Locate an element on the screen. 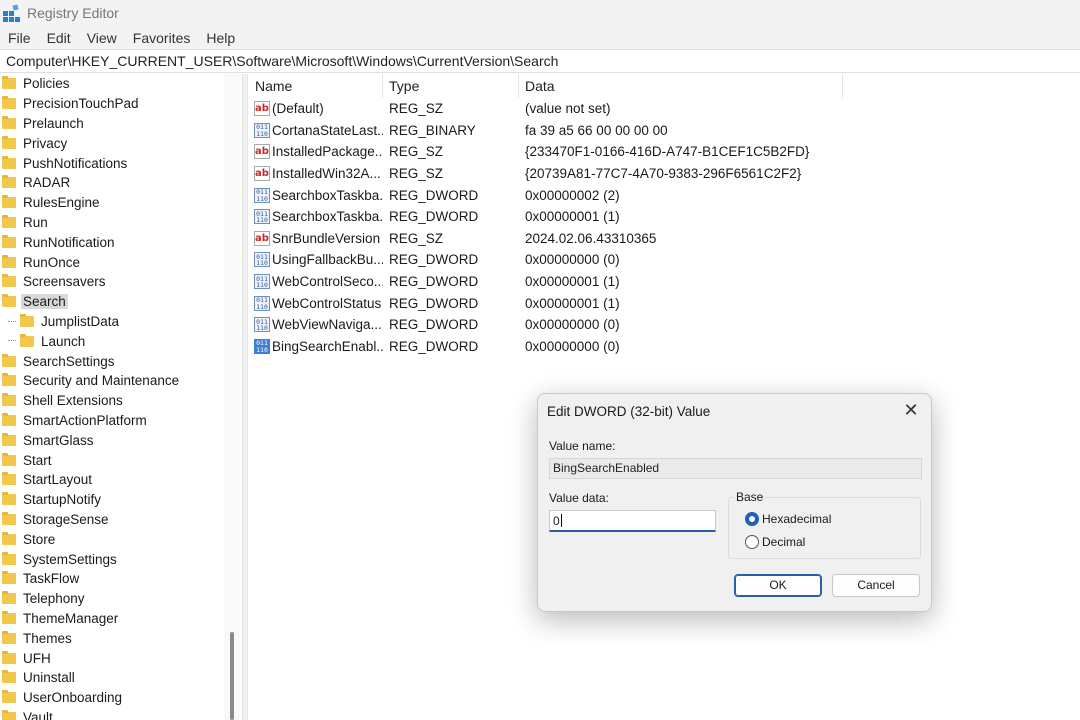 This screenshot has height=720, width=1080. tree-item: SmartGlass is located at coordinates (112, 440).